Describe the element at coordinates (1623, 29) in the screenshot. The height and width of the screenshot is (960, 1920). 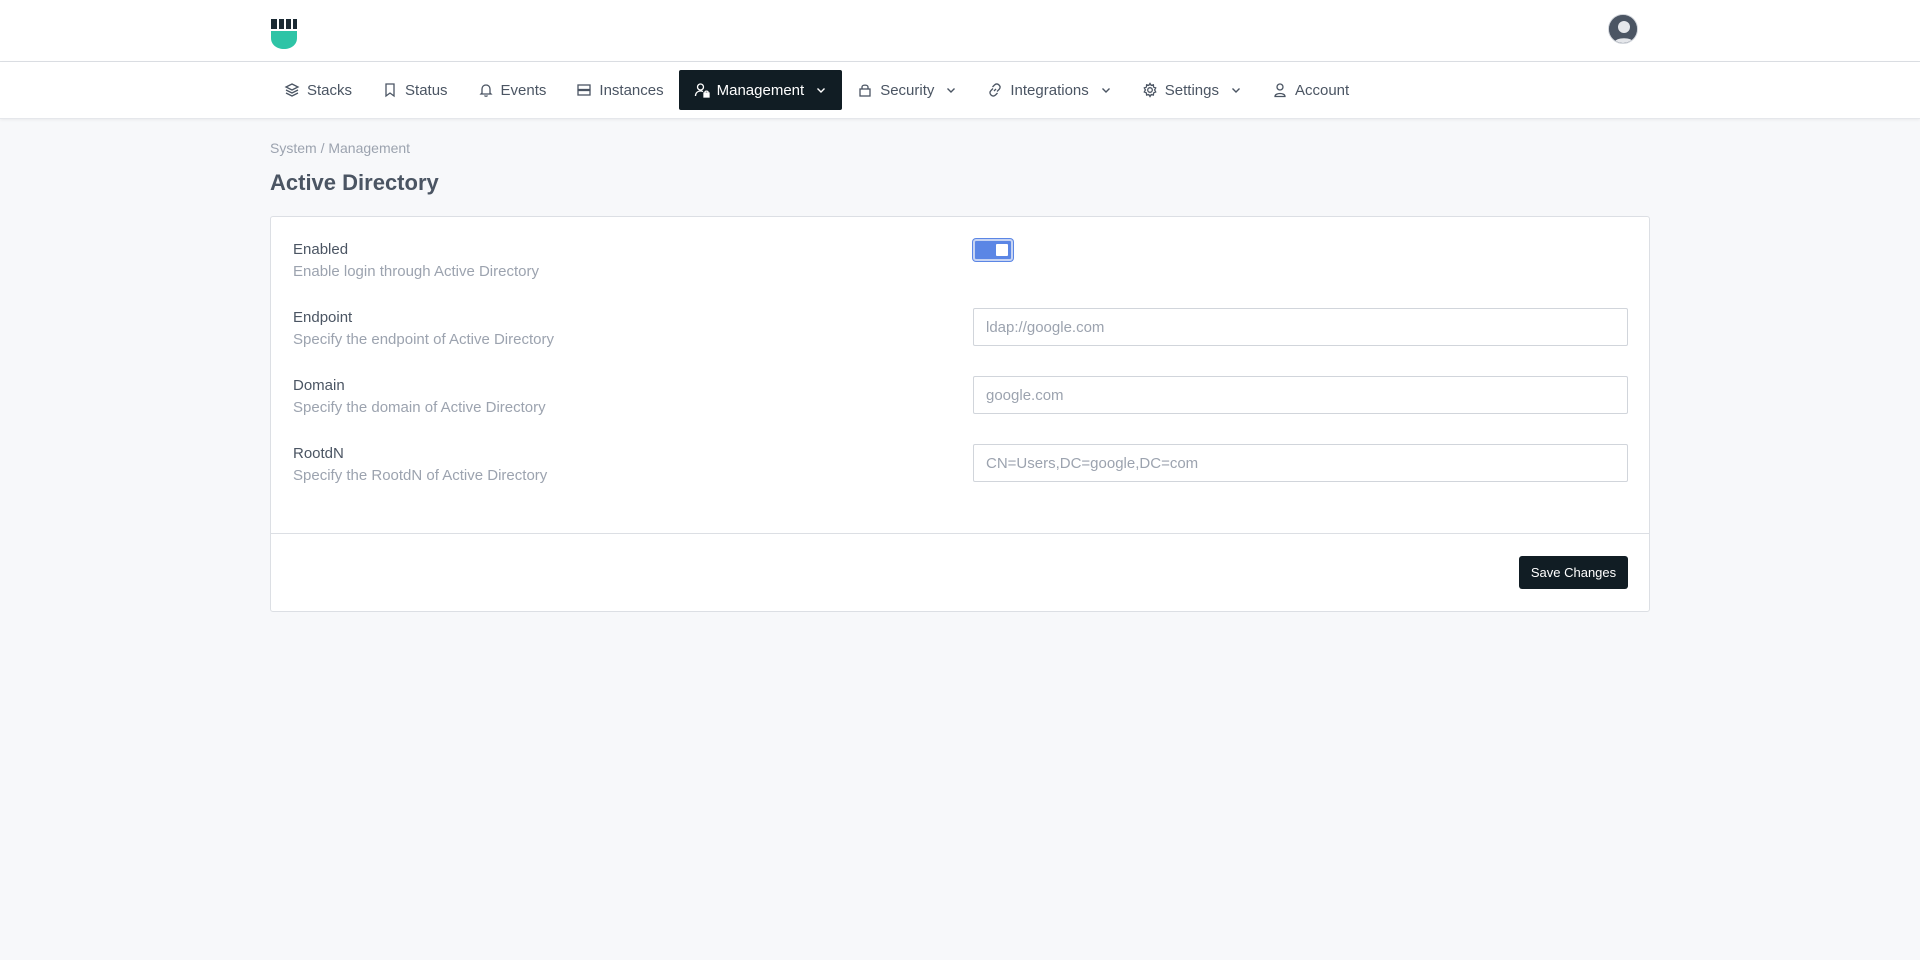
I see `user-avatar` at that location.